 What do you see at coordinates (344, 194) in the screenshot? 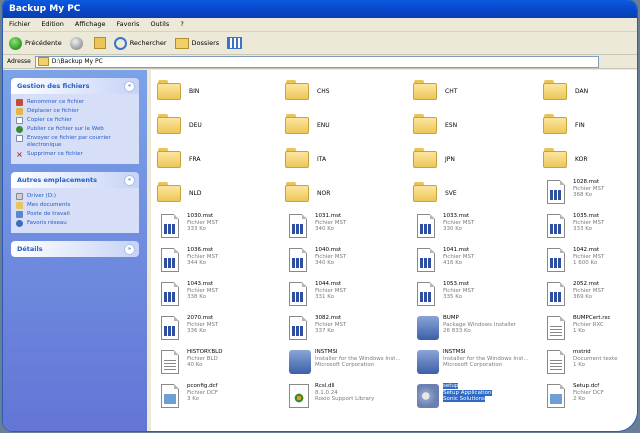
I see `folder-item: NOR` at bounding box center [344, 194].